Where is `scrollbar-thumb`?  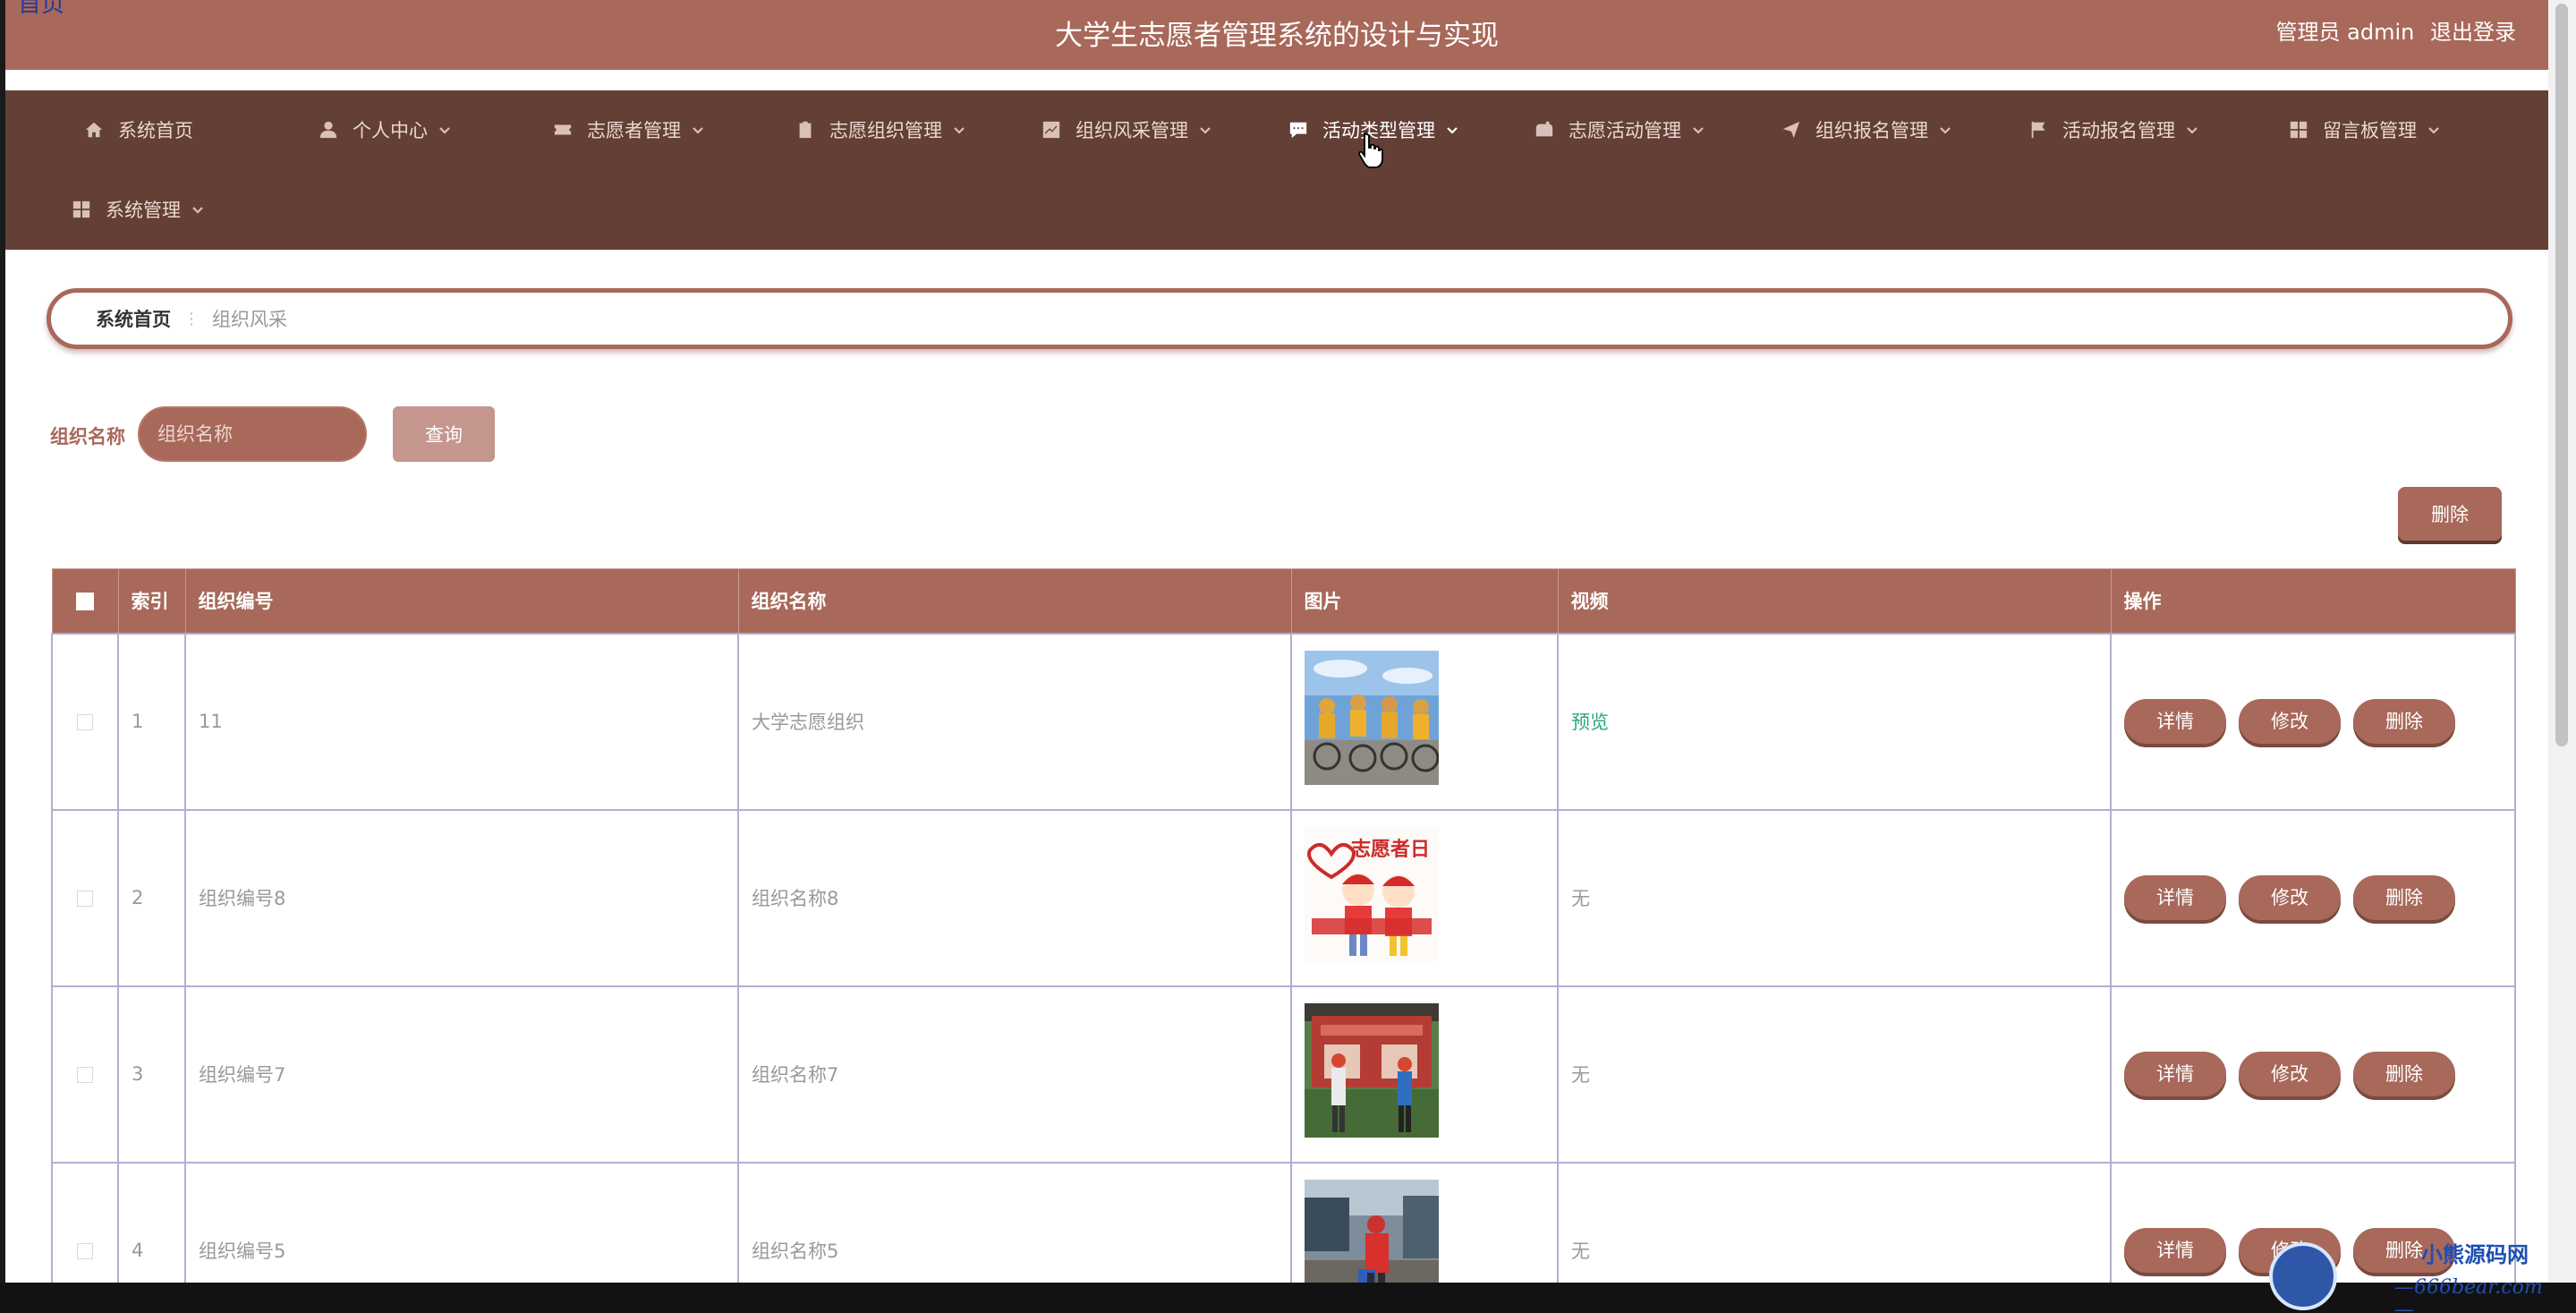 scrollbar-thumb is located at coordinates (2561, 375).